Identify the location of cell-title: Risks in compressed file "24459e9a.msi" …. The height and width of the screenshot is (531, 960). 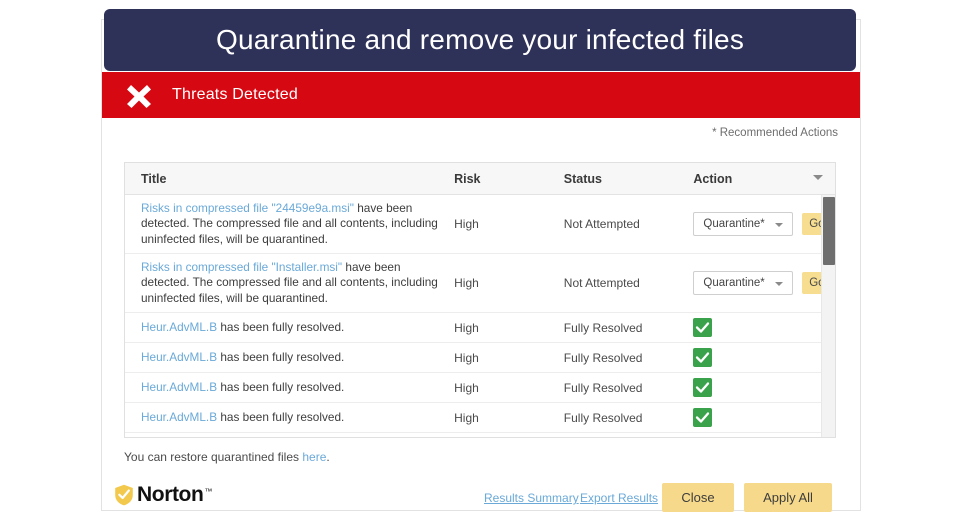
(289, 224).